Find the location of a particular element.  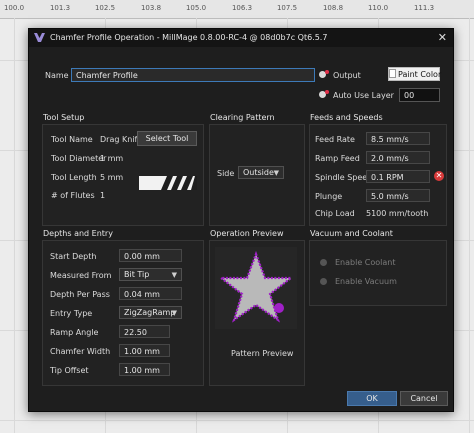

paint-color-label: Paint Color is located at coordinates (420, 74).